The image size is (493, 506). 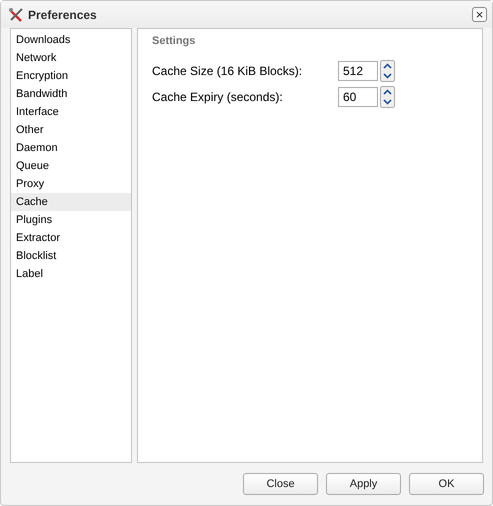 I want to click on category-item: Bandwidth, so click(x=71, y=94).